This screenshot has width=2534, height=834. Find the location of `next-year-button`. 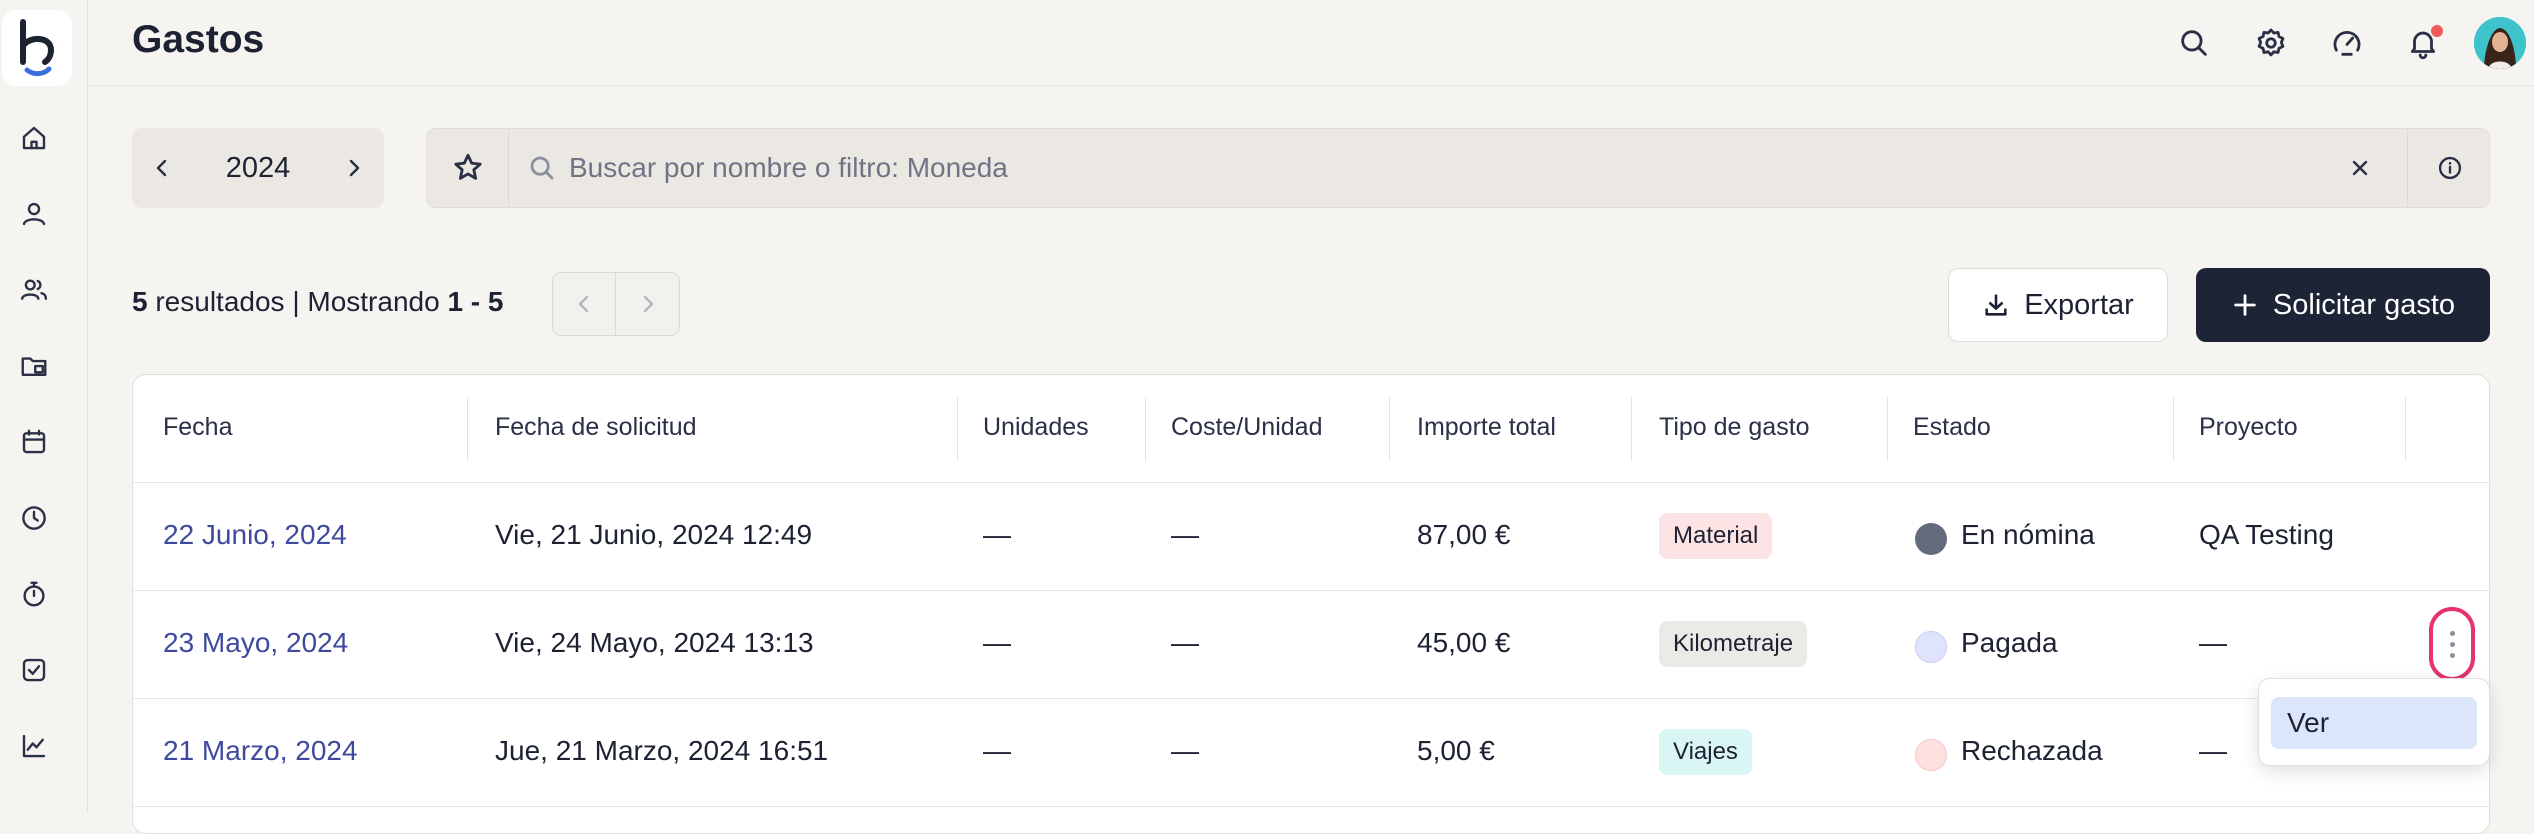

next-year-button is located at coordinates (354, 168).